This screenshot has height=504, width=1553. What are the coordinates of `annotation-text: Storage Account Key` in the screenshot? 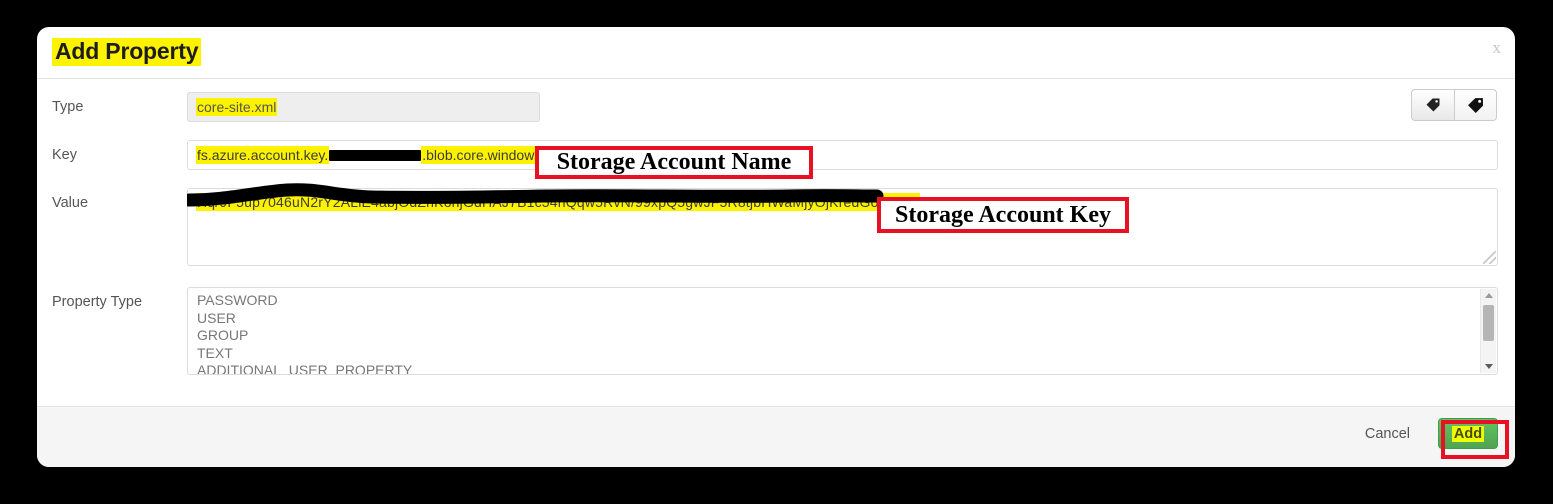 It's located at (1003, 214).